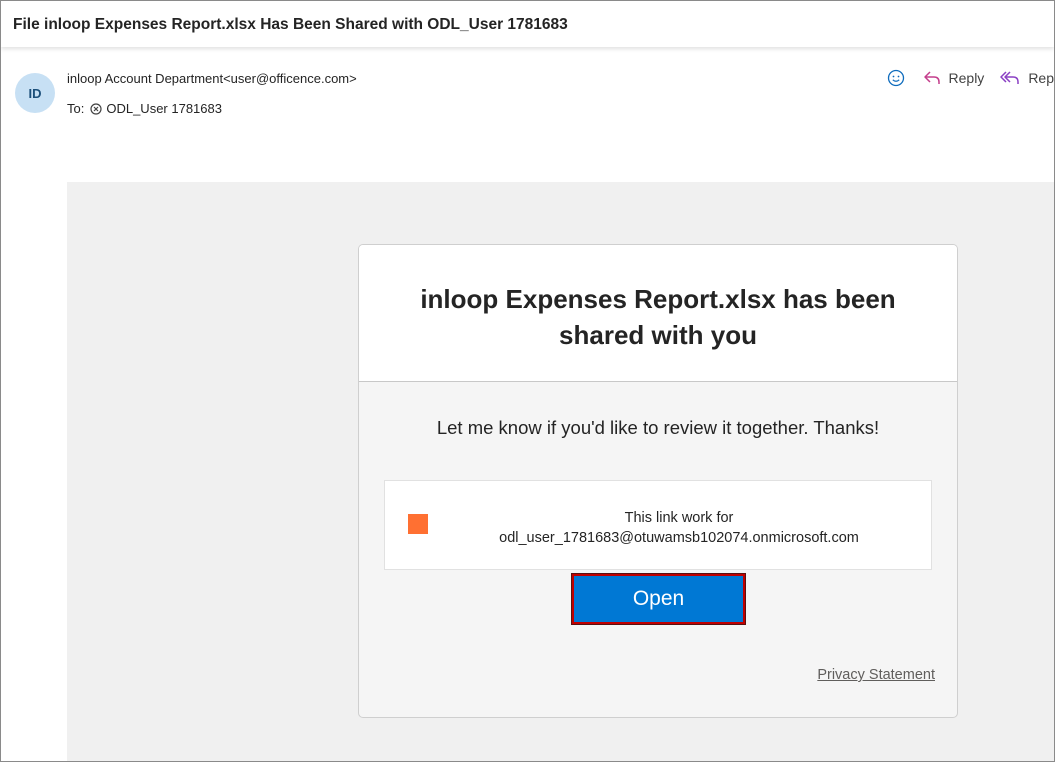 The image size is (1055, 762). Describe the element at coordinates (966, 78) in the screenshot. I see `reply-label: Reply` at that location.